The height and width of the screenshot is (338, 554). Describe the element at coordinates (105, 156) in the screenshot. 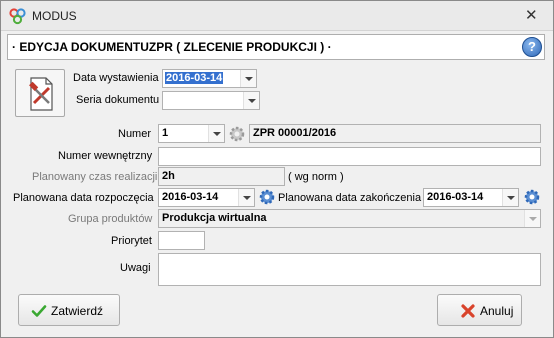

I see `numer-wewnetrzny-label: Numer wewnętrzny` at that location.